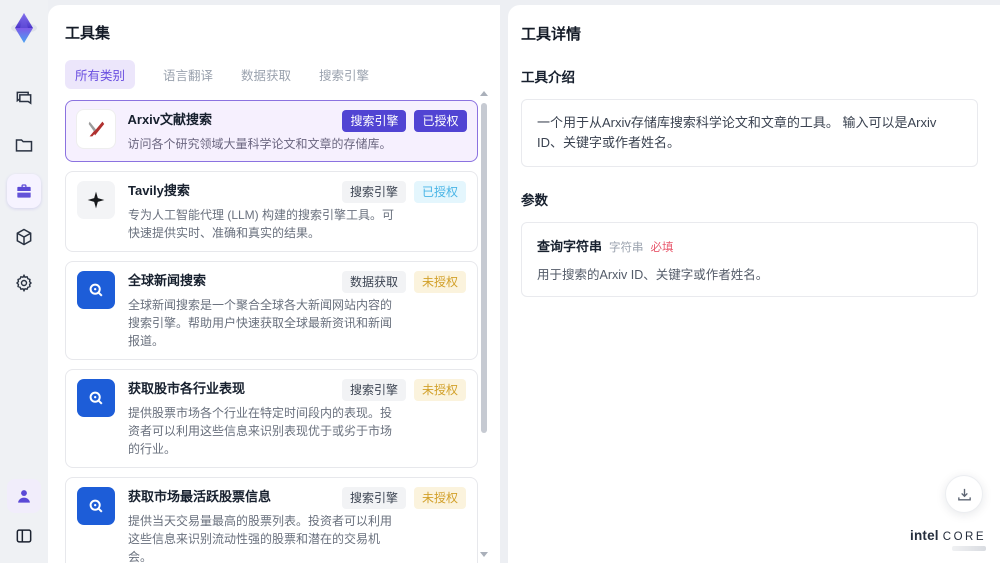 The width and height of the screenshot is (1000, 563). What do you see at coordinates (167, 280) in the screenshot?
I see `tool-name: 全球新闻搜索` at bounding box center [167, 280].